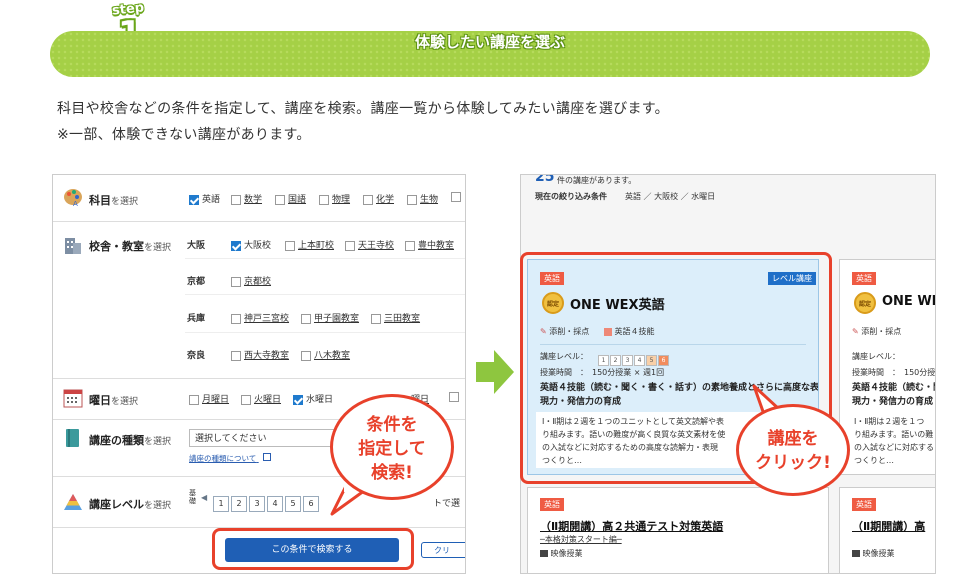 This screenshot has width=980, height=574. I want to click on course-description-line: Ⅰ・Ⅱ期は２週を１つ, so click(889, 421).